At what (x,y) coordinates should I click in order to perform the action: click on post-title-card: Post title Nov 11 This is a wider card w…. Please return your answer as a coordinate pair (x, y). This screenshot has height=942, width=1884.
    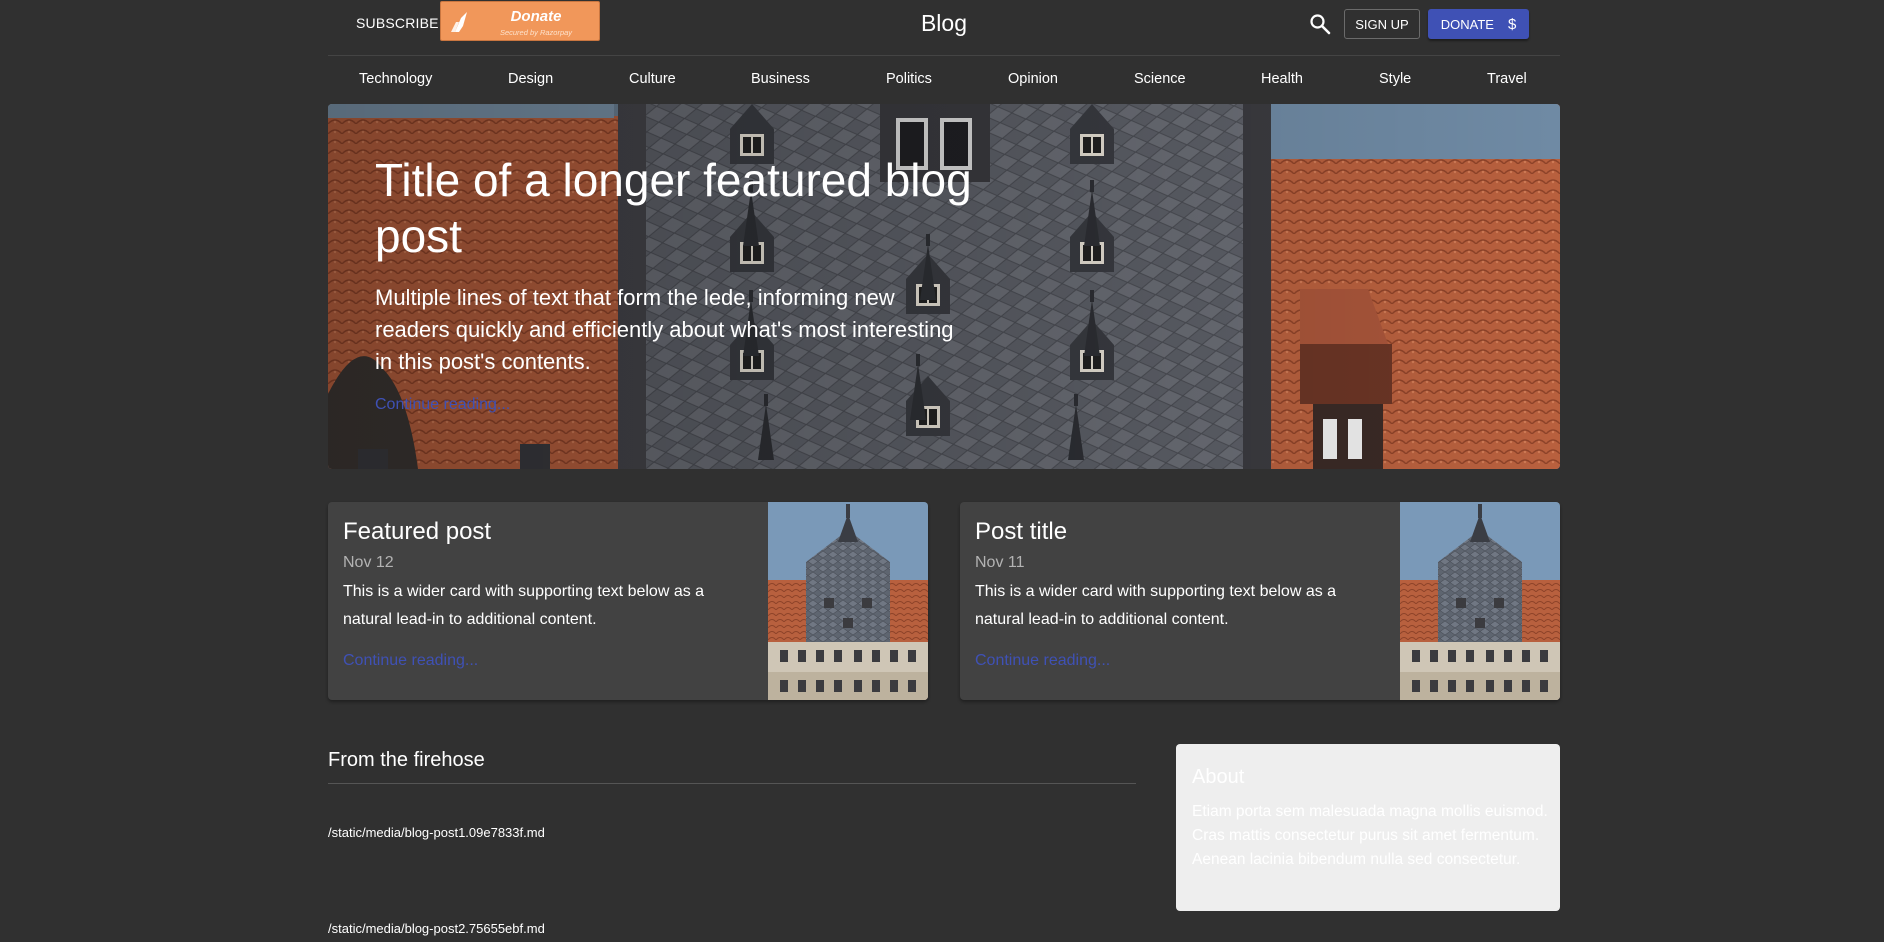
    Looking at the image, I should click on (1260, 601).